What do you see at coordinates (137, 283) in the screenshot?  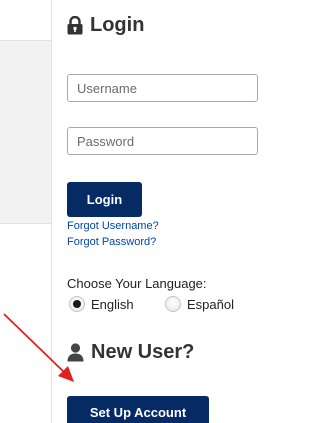 I see `language-label: Choose Your Language:` at bounding box center [137, 283].